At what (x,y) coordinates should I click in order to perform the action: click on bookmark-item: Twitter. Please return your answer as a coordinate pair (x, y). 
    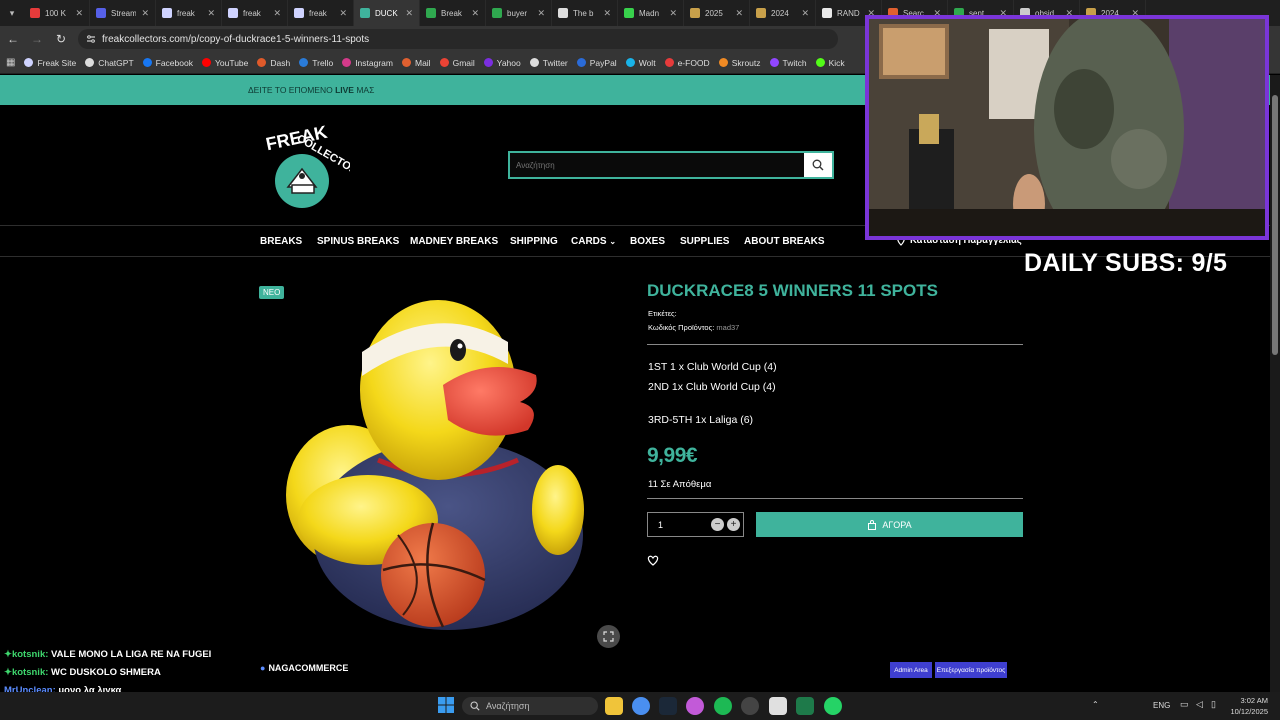
    Looking at the image, I should click on (548, 63).